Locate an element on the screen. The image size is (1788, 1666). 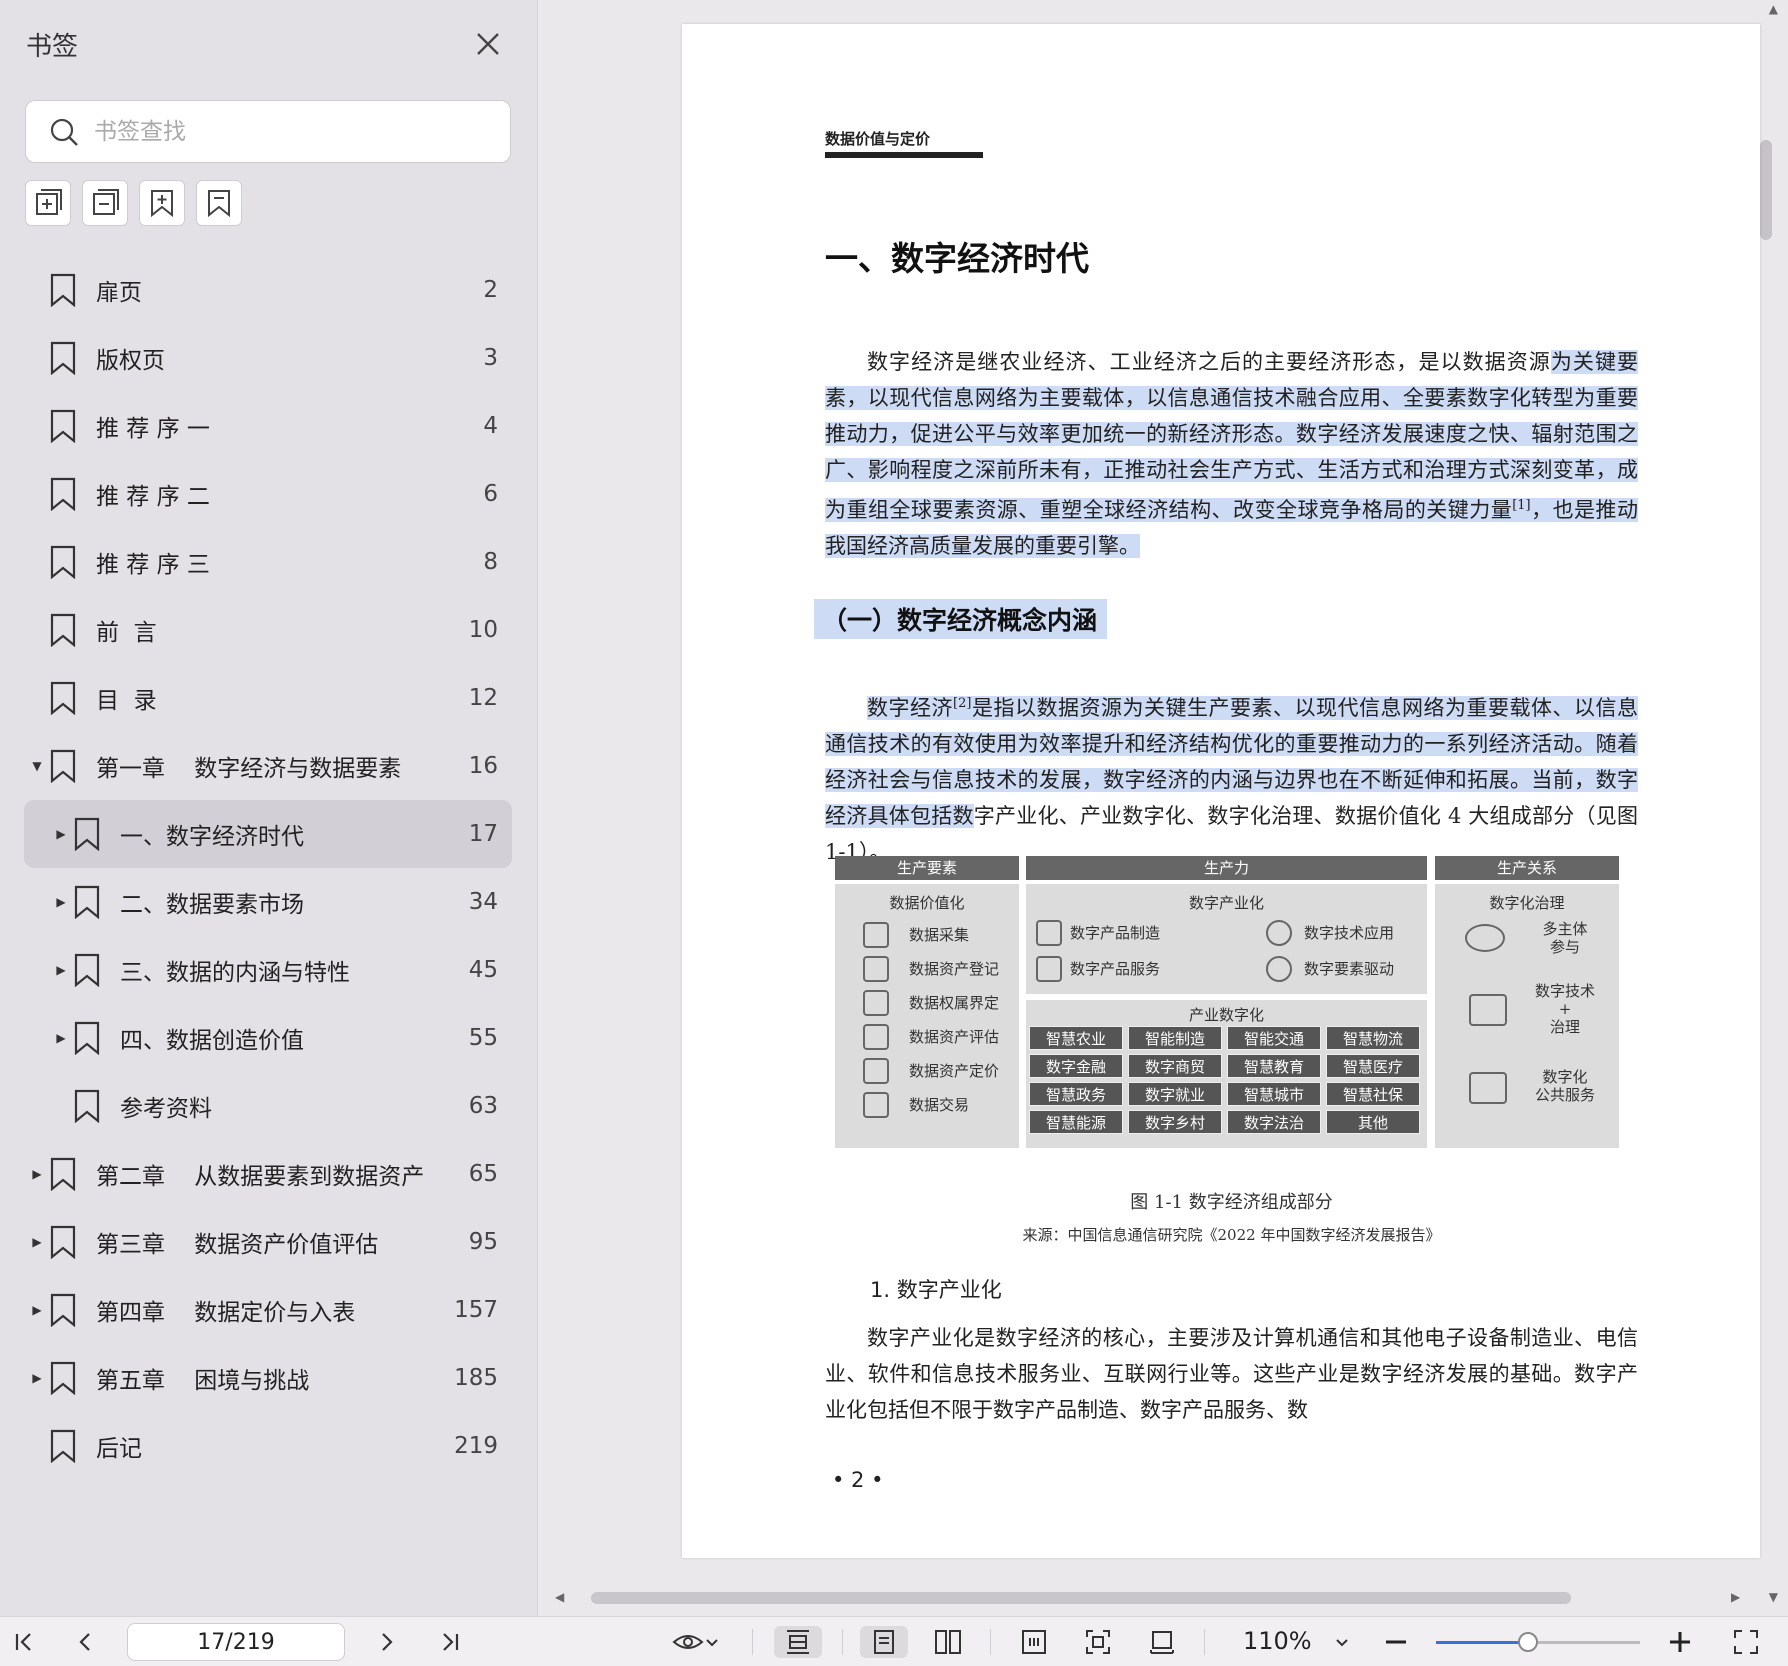
bookmark-item: ▶ 第三章 数据资产价值评估 95 is located at coordinates (269, 1242).